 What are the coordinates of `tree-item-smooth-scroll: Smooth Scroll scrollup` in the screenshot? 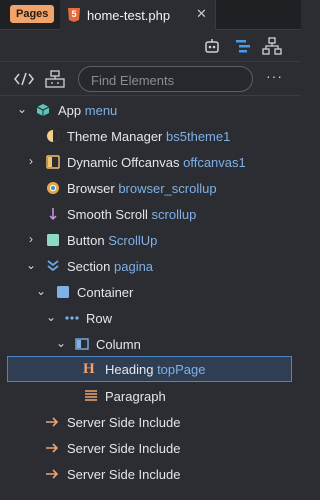 It's located at (150, 214).